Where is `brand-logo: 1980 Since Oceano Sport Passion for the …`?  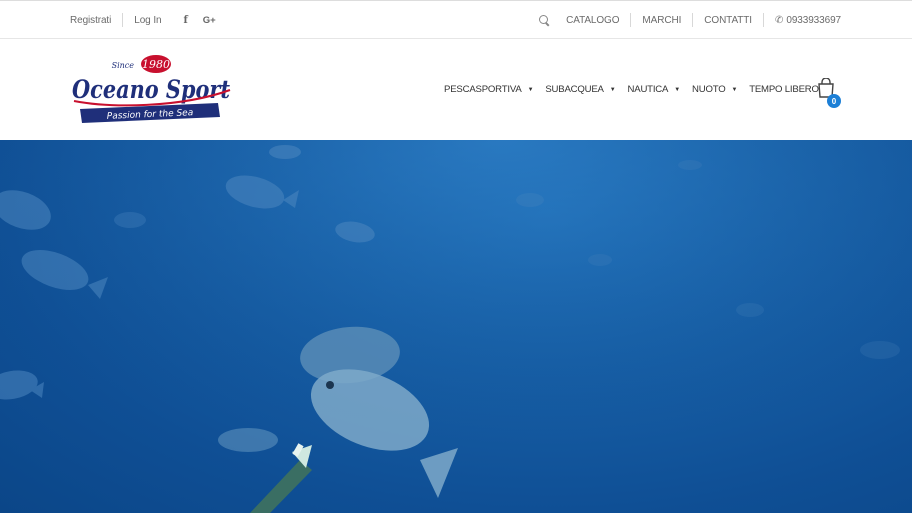 brand-logo: 1980 Since Oceano Sport Passion for the … is located at coordinates (152, 90).